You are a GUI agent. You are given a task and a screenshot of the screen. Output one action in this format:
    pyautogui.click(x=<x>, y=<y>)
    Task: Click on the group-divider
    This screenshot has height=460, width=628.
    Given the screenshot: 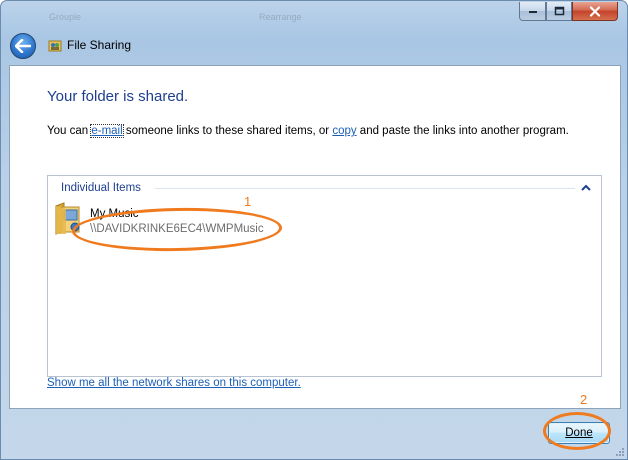 What is the action you would take?
    pyautogui.click(x=365, y=188)
    